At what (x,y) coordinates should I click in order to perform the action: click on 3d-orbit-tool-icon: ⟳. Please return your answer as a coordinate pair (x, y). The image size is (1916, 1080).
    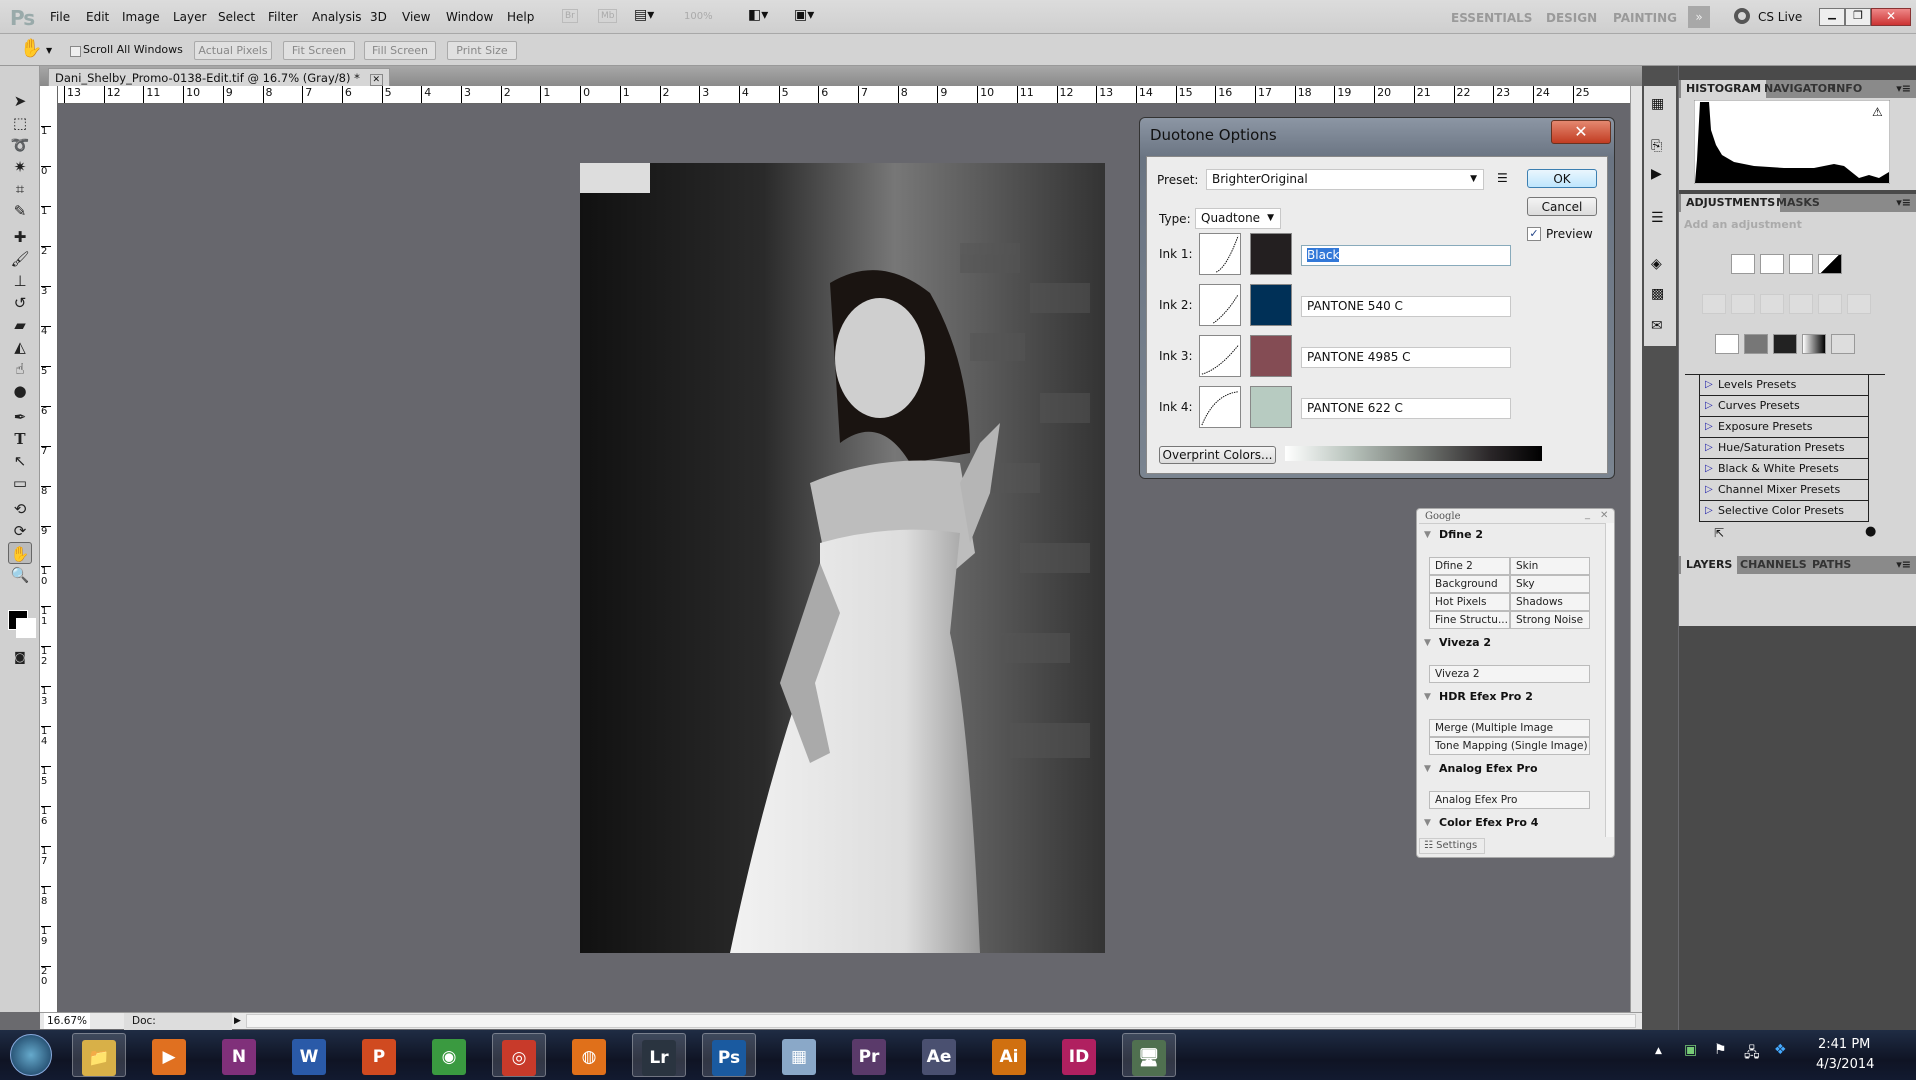
    Looking at the image, I should click on (20, 531).